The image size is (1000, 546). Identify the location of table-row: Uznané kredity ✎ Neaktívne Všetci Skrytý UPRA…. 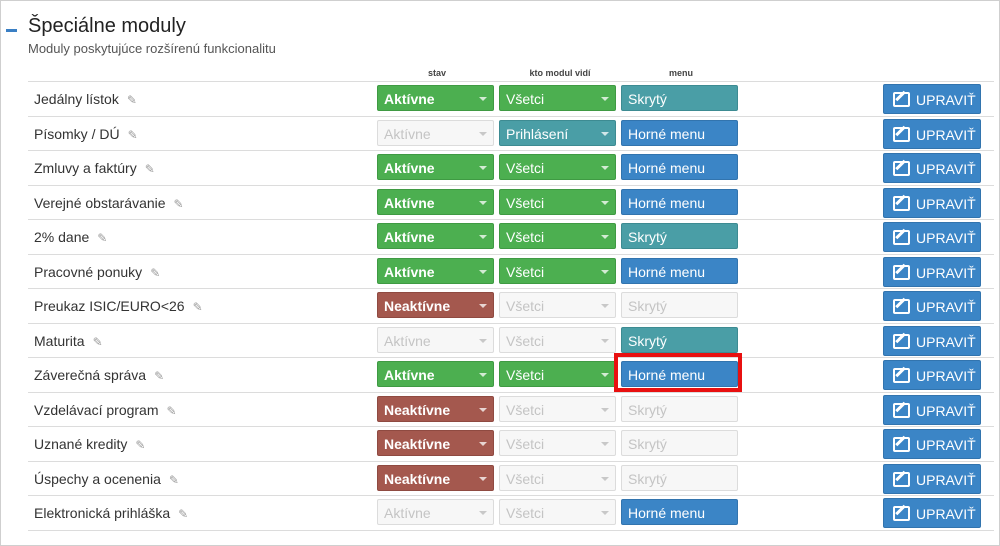
(511, 444).